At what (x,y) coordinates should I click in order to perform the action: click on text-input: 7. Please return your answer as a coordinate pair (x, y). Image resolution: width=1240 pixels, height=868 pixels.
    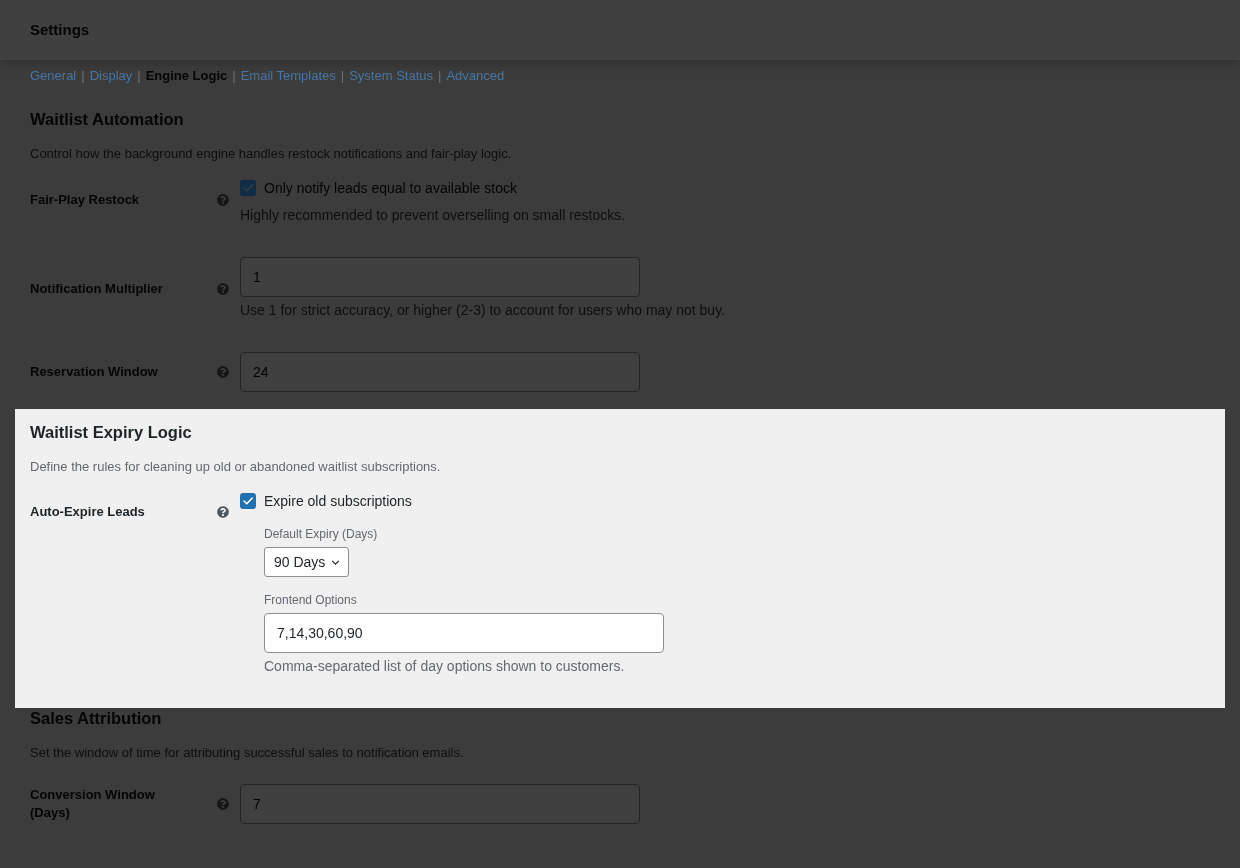
    Looking at the image, I should click on (440, 804).